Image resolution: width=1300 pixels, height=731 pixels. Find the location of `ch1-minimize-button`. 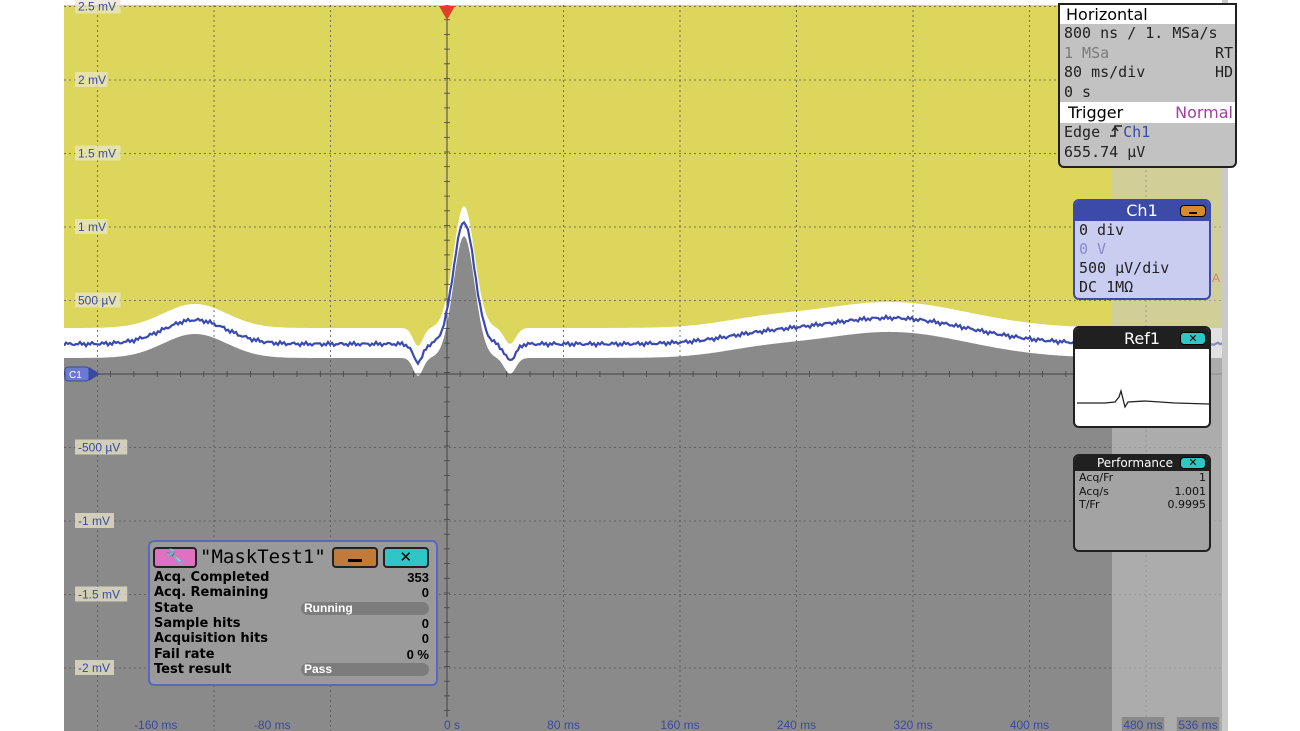

ch1-minimize-button is located at coordinates (1193, 211).